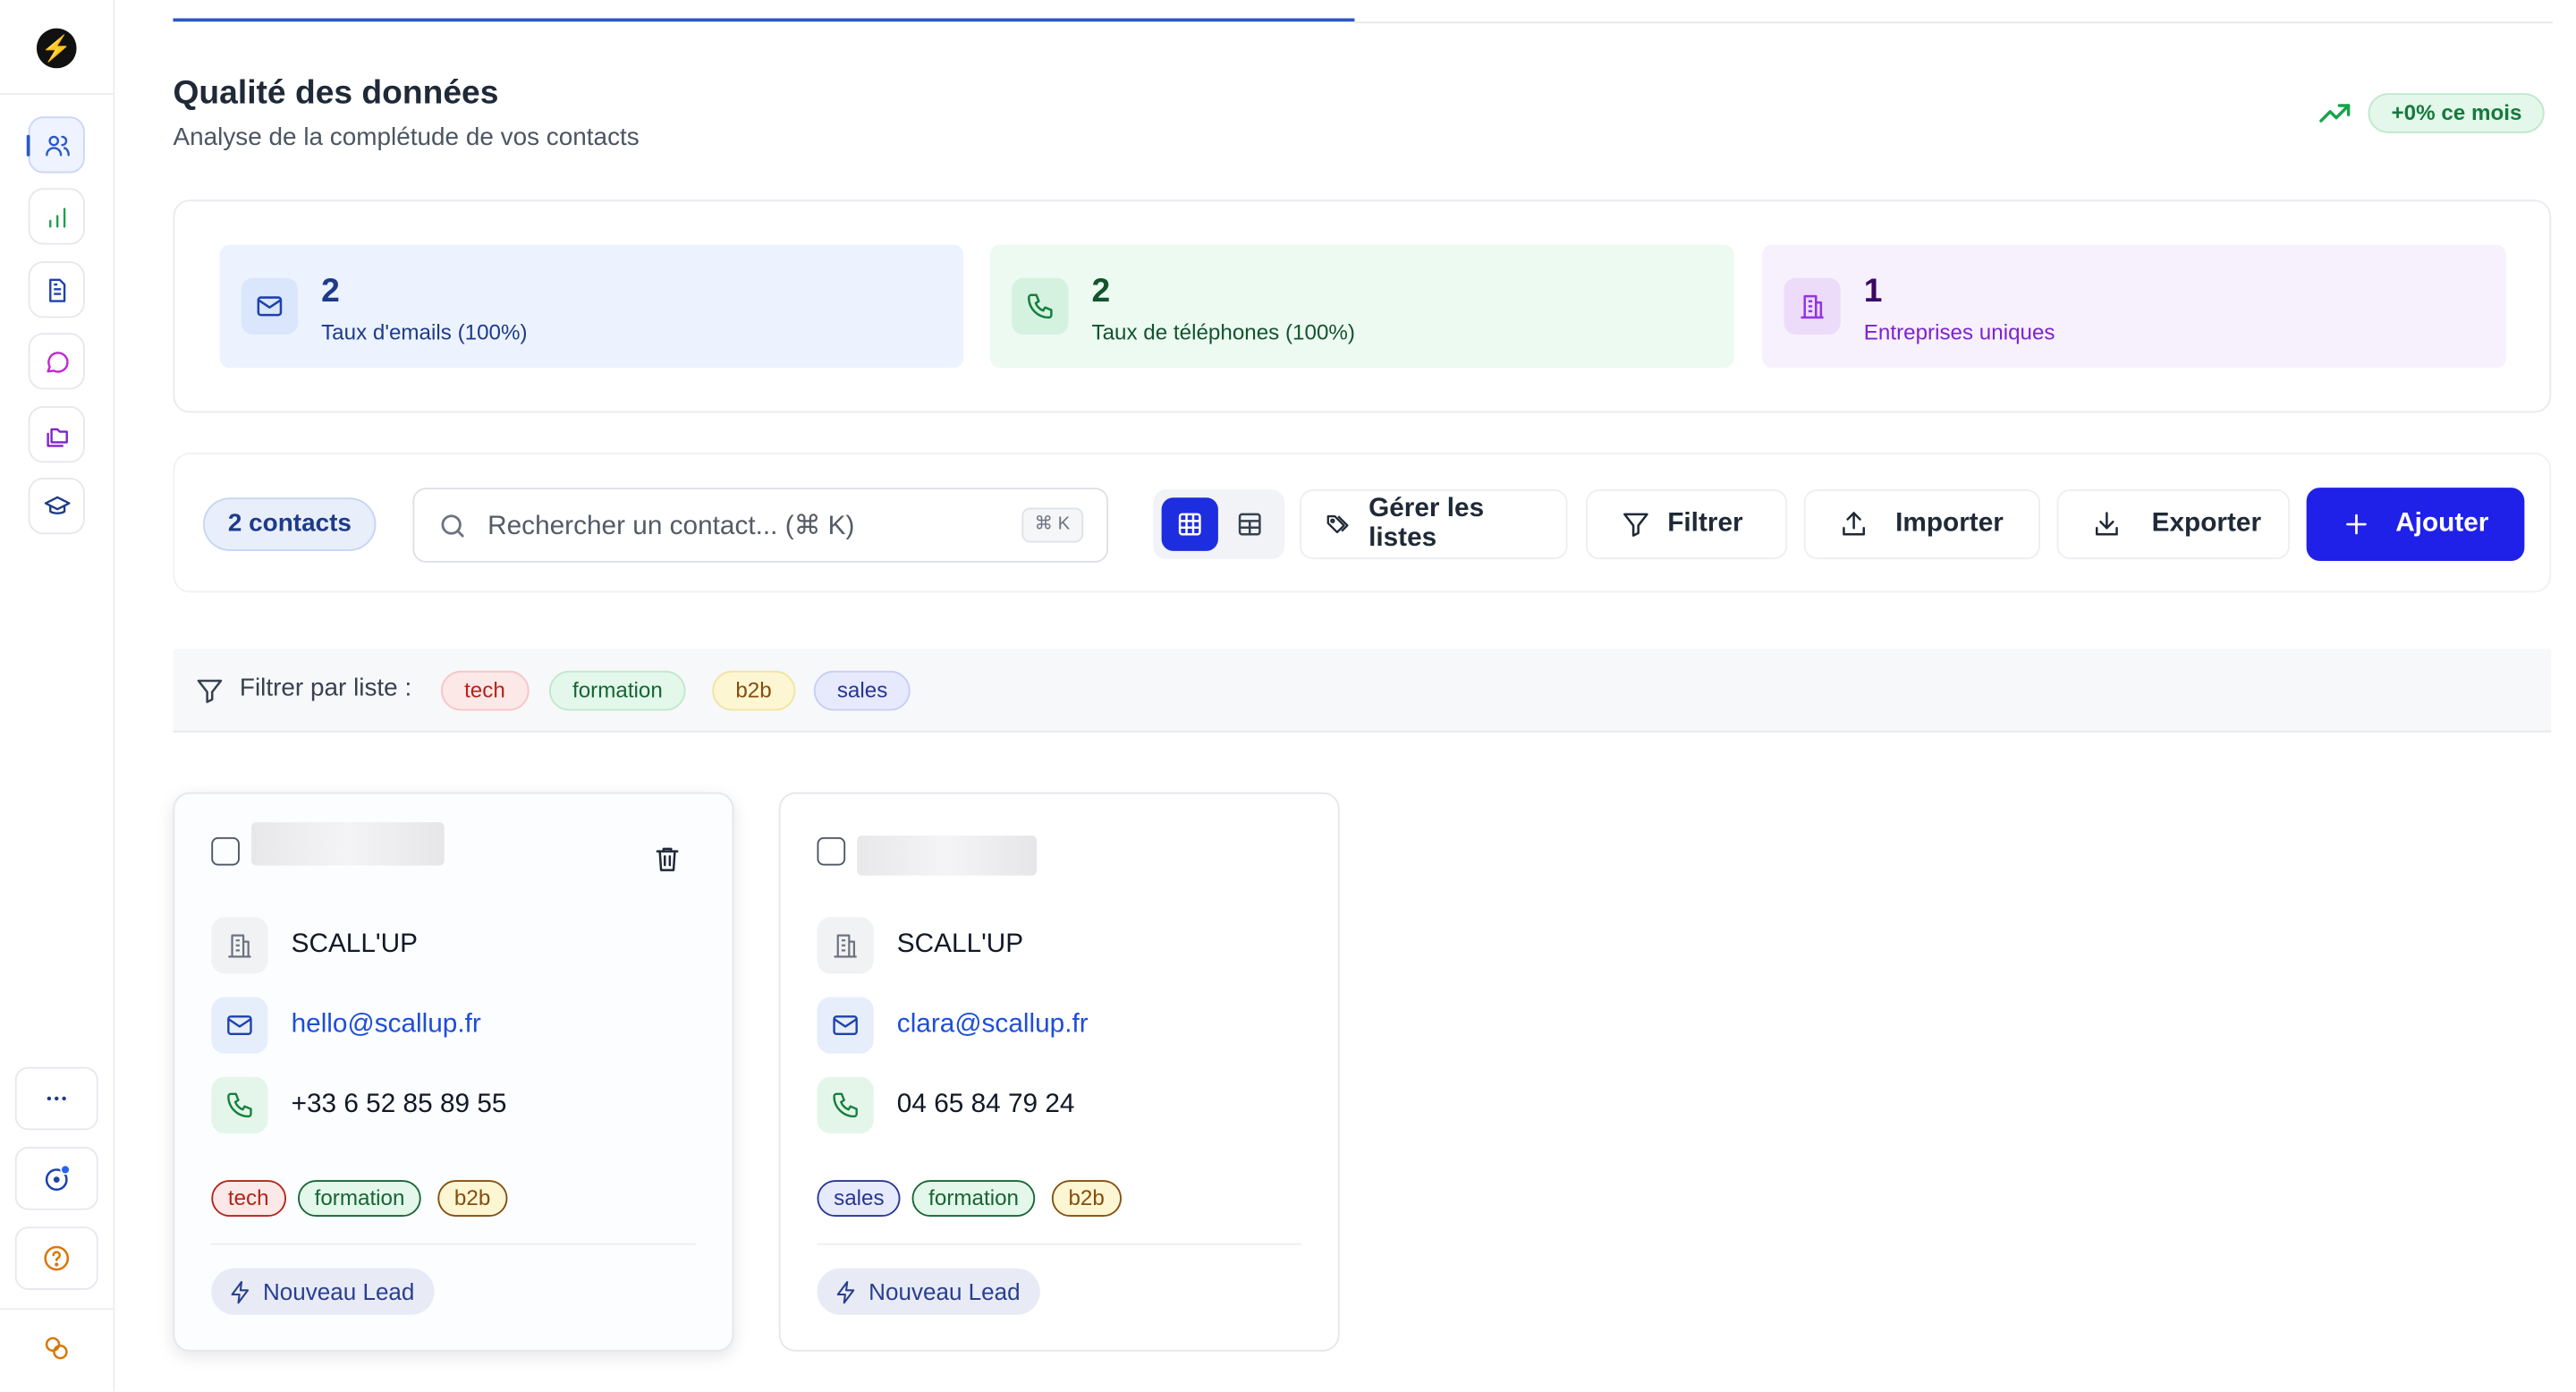  I want to click on card-divider, so click(453, 1244).